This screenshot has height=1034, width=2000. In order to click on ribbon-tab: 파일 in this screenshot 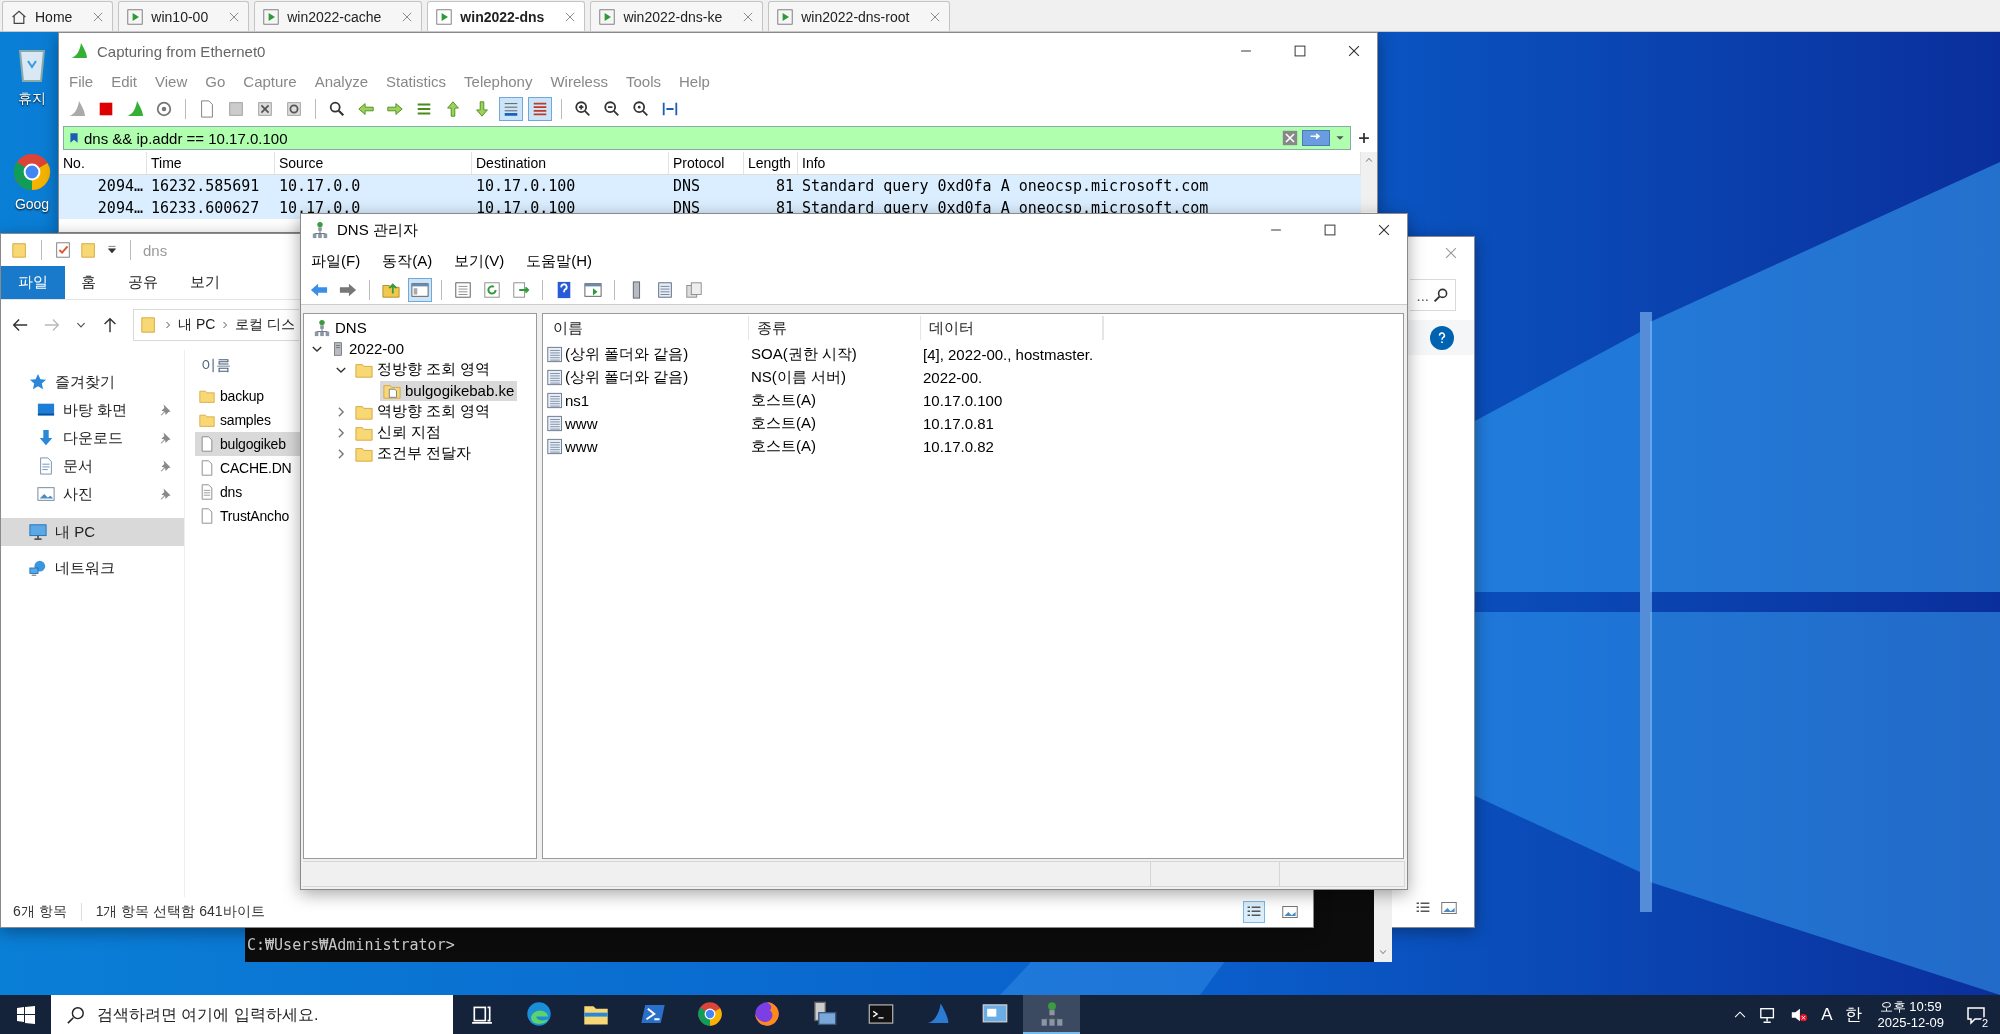, I will do `click(33, 282)`.